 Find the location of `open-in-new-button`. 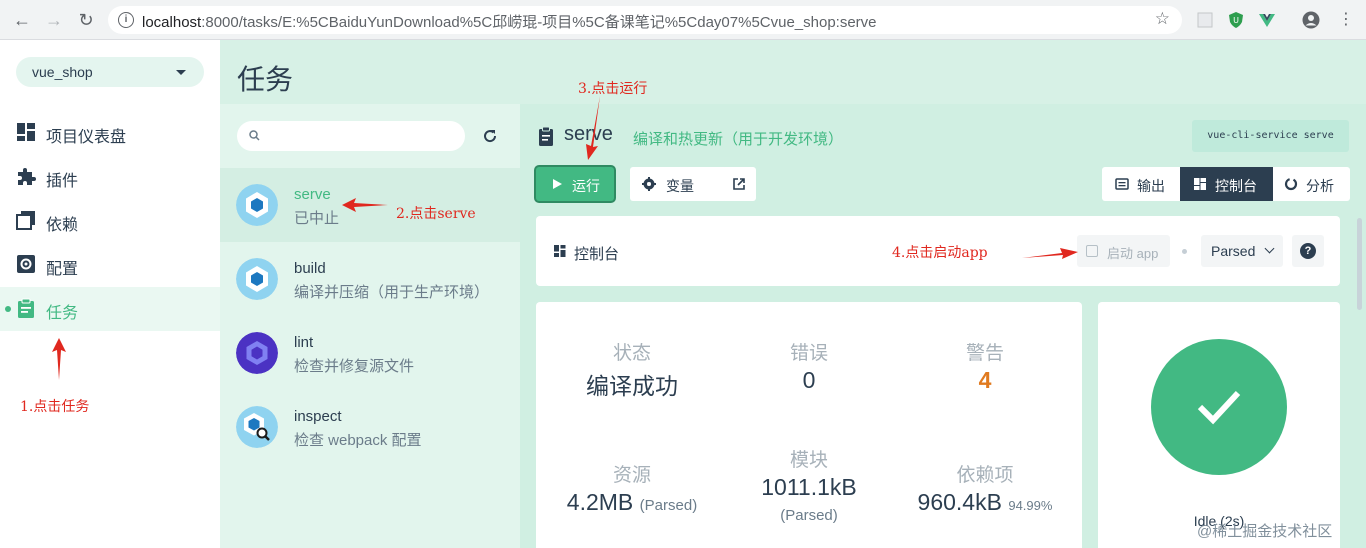

open-in-new-button is located at coordinates (739, 184).